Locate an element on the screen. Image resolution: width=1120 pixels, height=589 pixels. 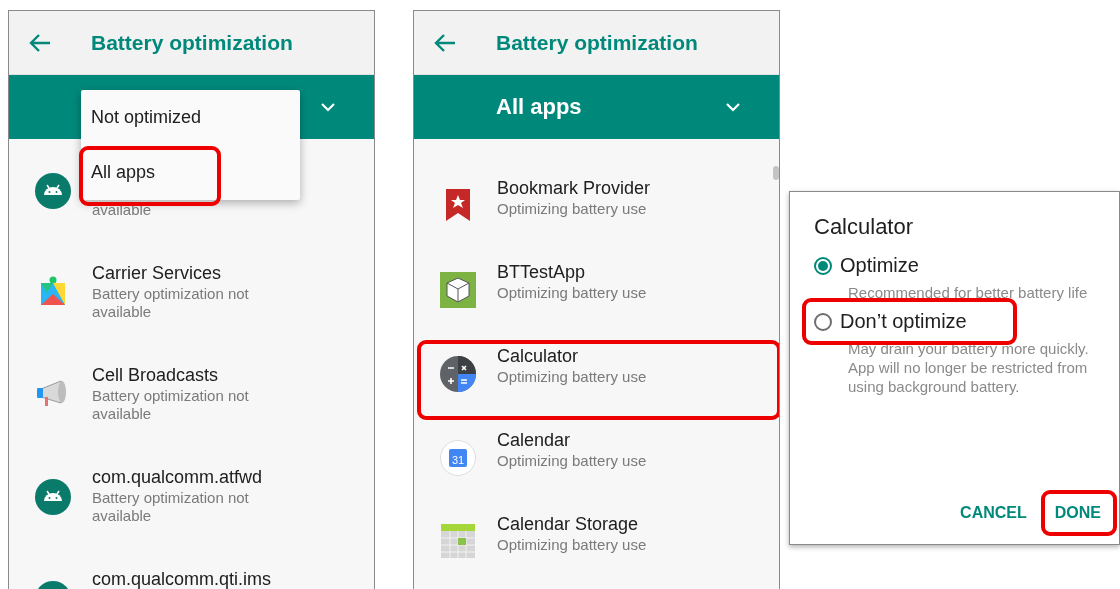
app-name: Bookmark Provider is located at coordinates (574, 188).